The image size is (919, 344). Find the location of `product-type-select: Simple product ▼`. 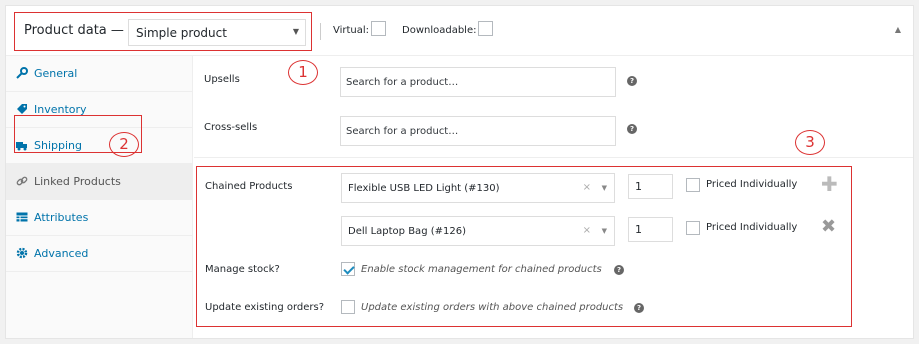

product-type-select: Simple product ▼ is located at coordinates (217, 32).